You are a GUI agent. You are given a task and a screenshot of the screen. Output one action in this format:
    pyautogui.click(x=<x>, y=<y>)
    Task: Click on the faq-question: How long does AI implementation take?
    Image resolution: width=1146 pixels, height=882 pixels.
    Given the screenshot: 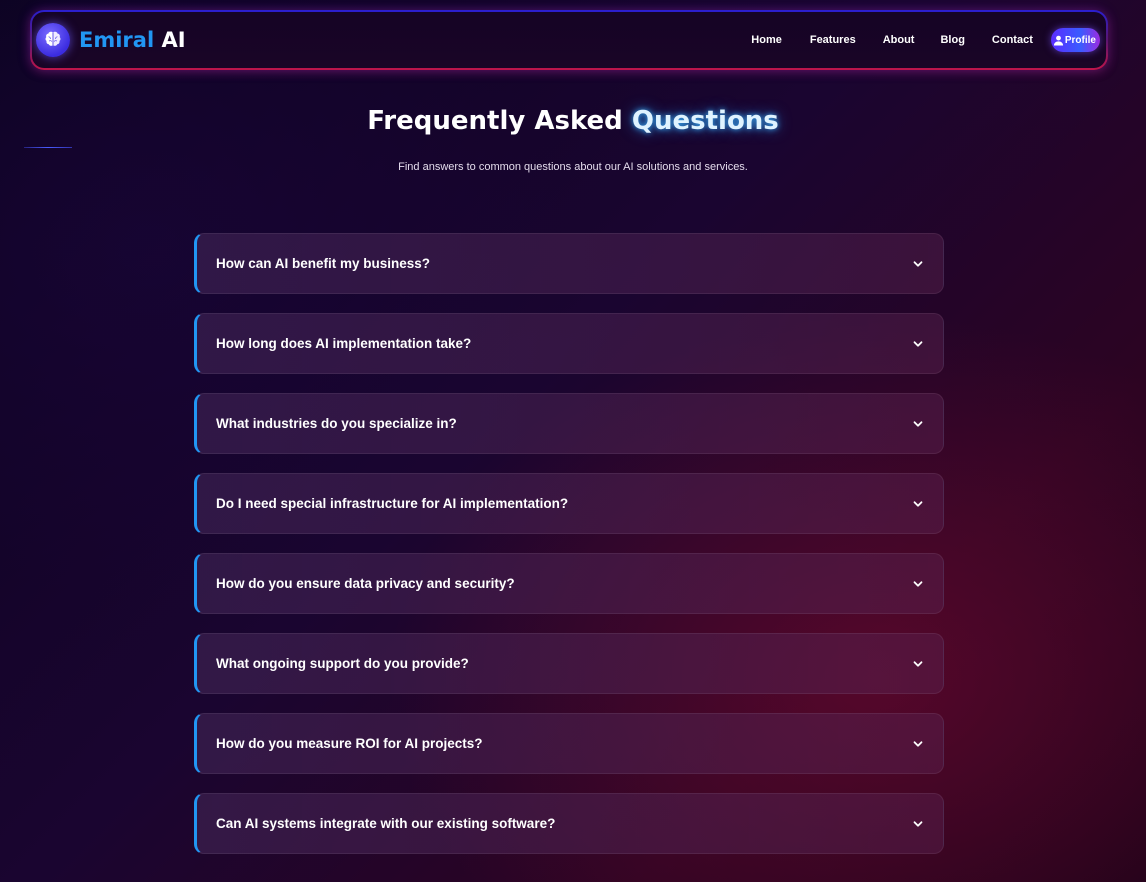 What is the action you would take?
    pyautogui.click(x=344, y=343)
    